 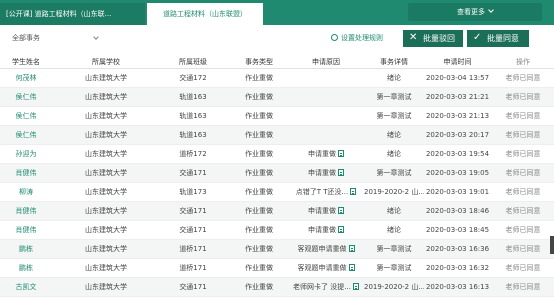 I want to click on class-cell-text: 轨道163, so click(x=193, y=135).